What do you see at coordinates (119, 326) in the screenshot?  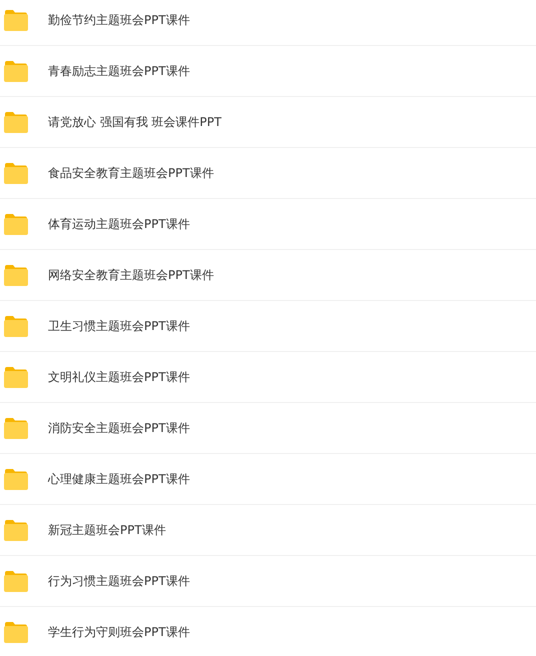 I see `folder-name: 卫生习惯主题班会PPT课件` at bounding box center [119, 326].